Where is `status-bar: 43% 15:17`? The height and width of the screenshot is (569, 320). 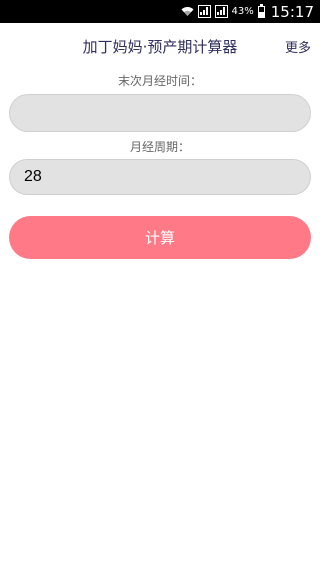
status-bar: 43% 15:17 is located at coordinates (160, 11).